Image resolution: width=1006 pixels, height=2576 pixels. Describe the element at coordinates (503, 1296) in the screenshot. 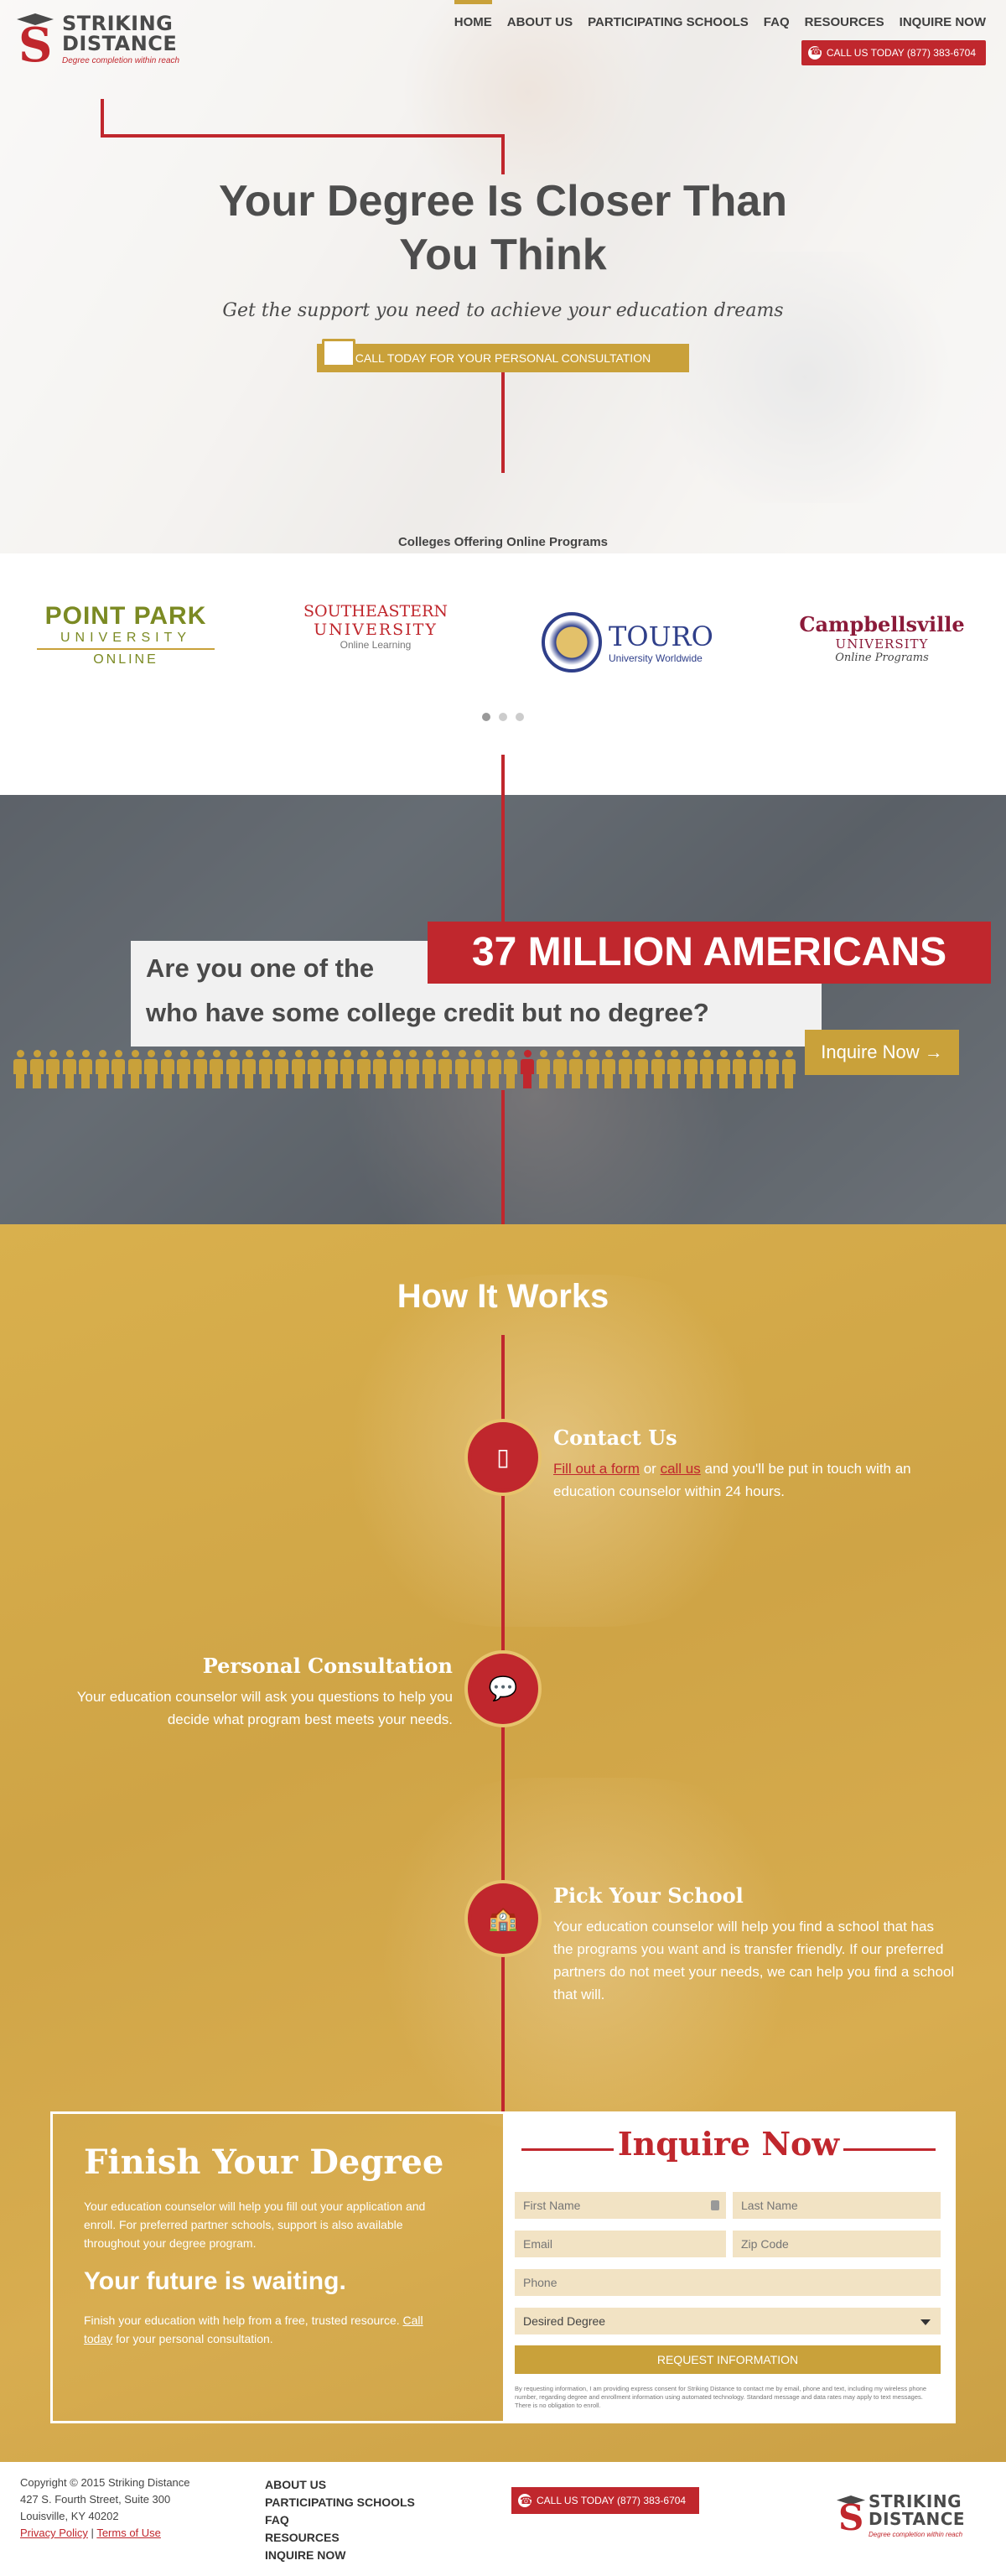

I see `how-it-works-title: How It Works` at that location.